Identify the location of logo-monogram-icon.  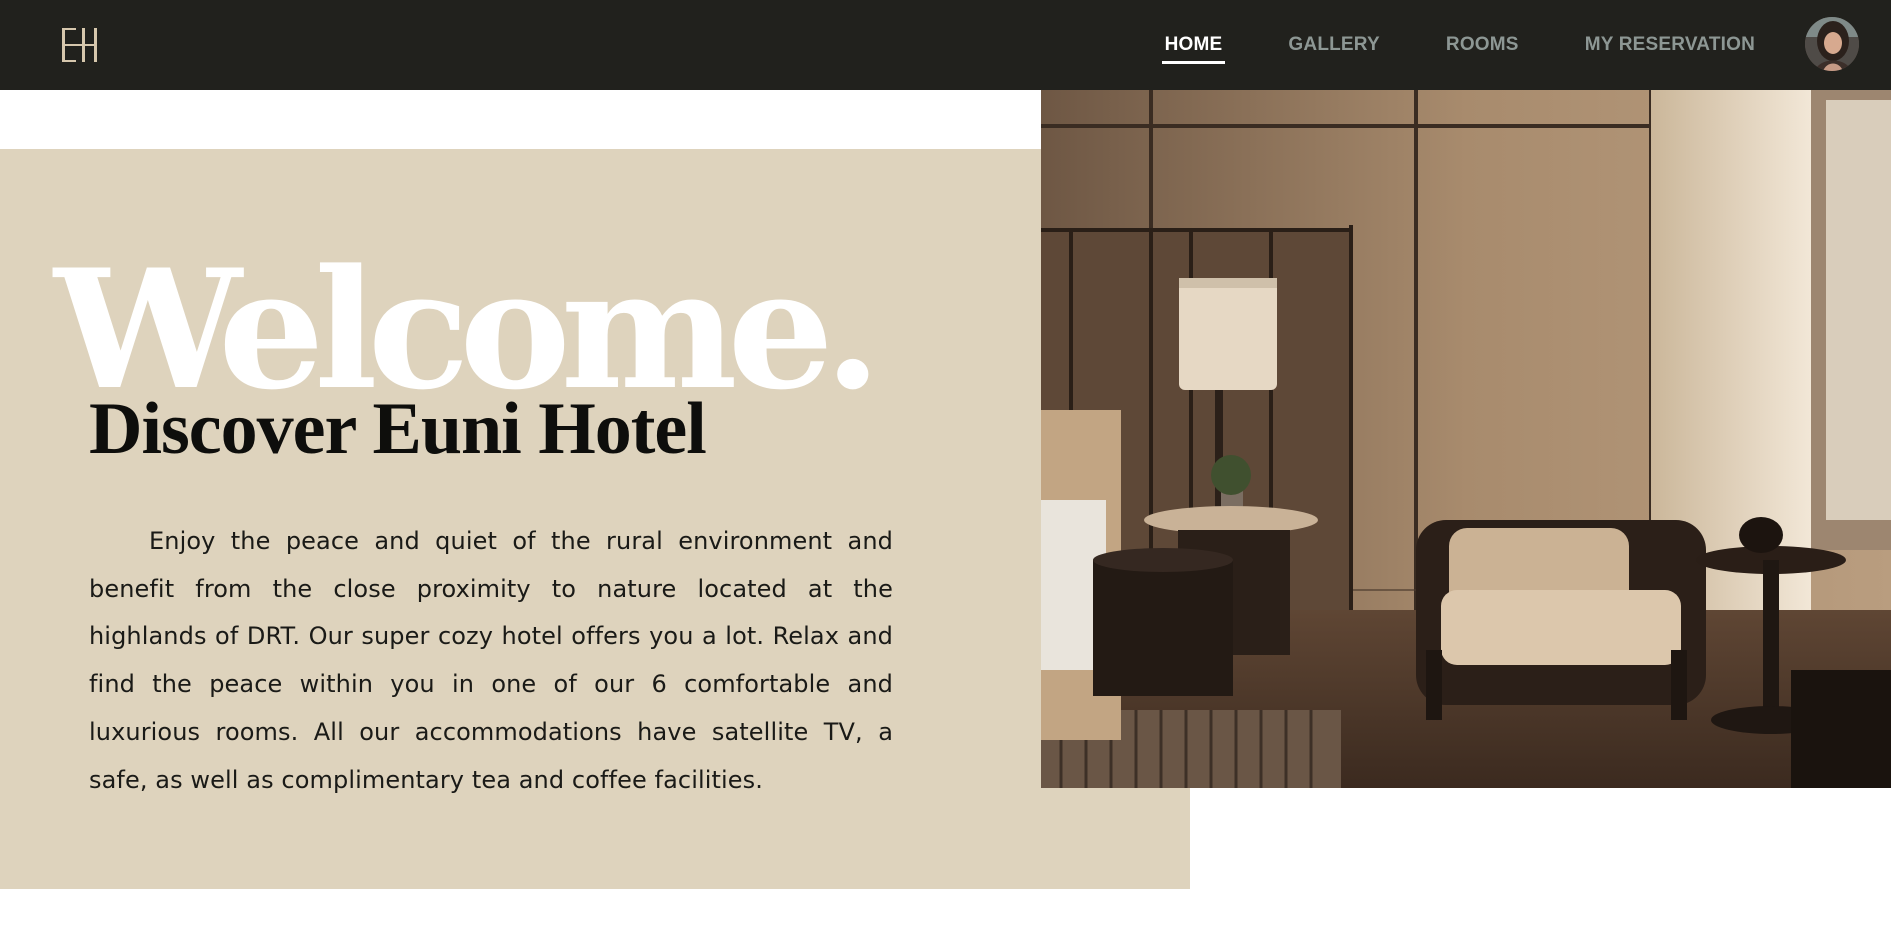
(79, 45).